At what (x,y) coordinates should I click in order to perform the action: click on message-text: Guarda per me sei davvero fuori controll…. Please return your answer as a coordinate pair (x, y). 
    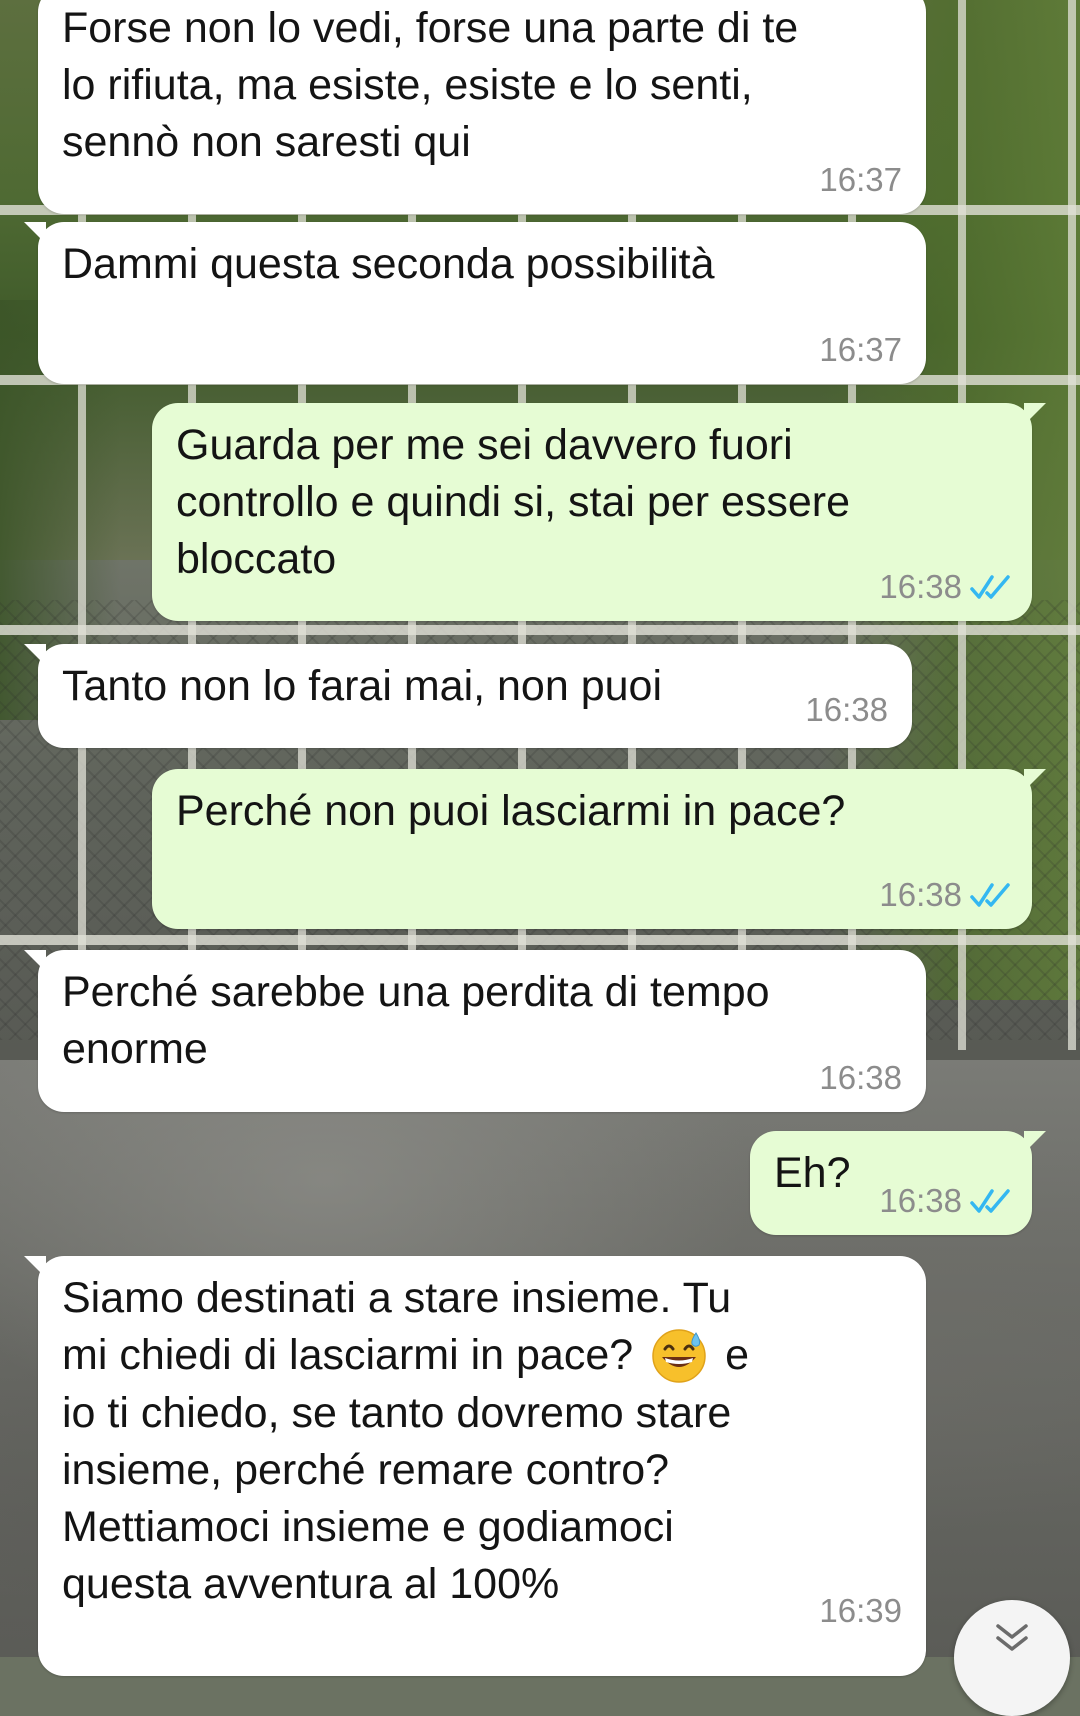
    Looking at the image, I should click on (513, 502).